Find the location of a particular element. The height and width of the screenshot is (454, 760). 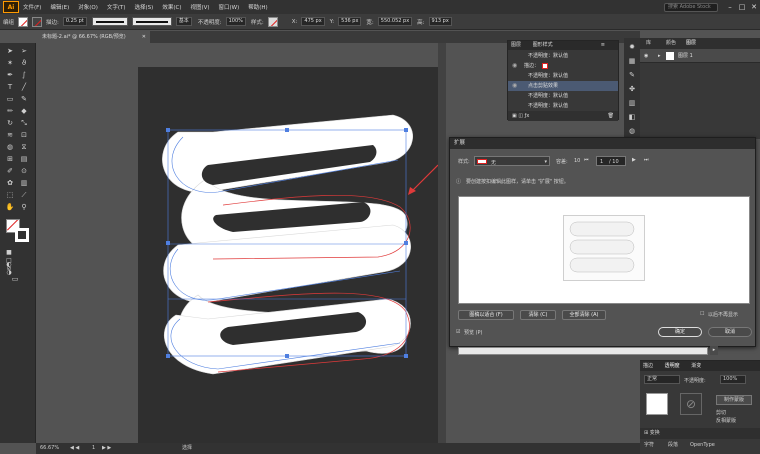

first-page-icon: ⏮ is located at coordinates (586, 160).